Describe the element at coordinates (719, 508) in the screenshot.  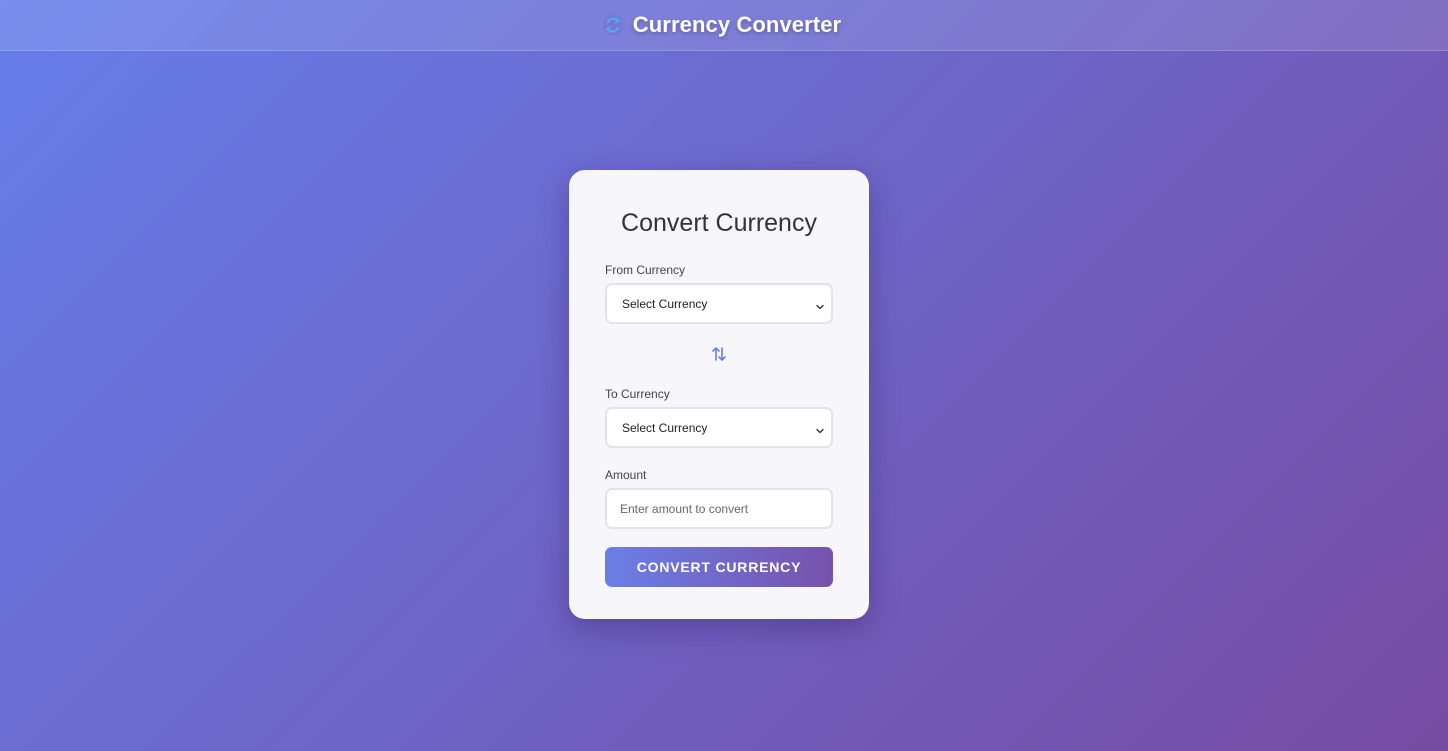
I see `amount-input` at that location.